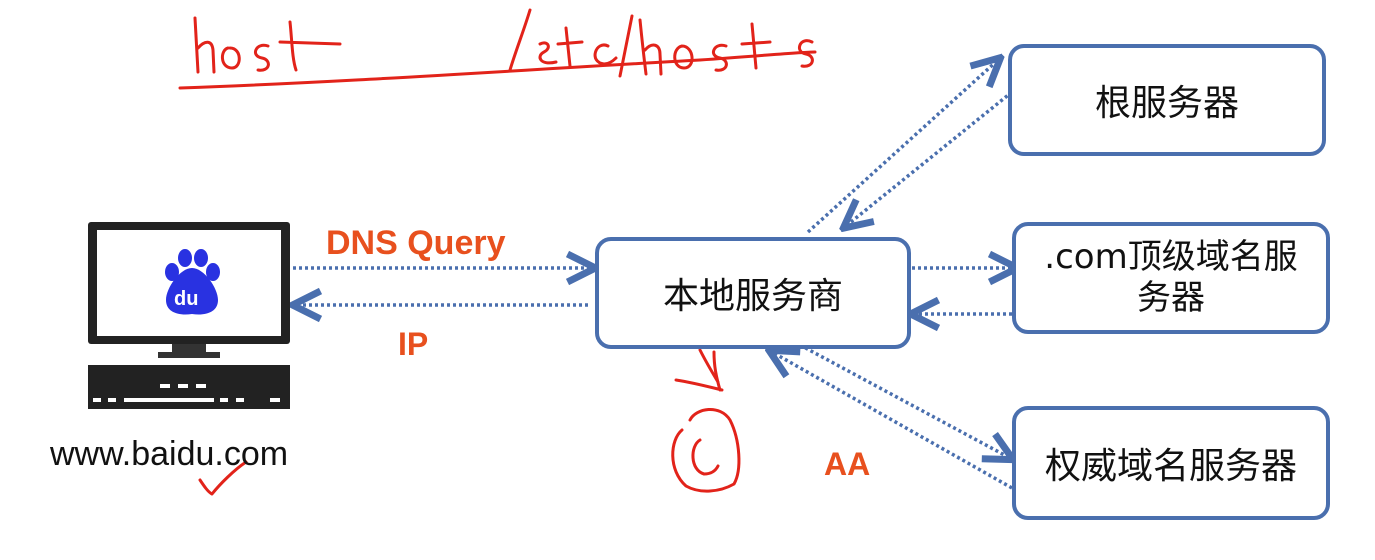 The height and width of the screenshot is (560, 1375). I want to click on baidu-logo-text: du, so click(186, 299).